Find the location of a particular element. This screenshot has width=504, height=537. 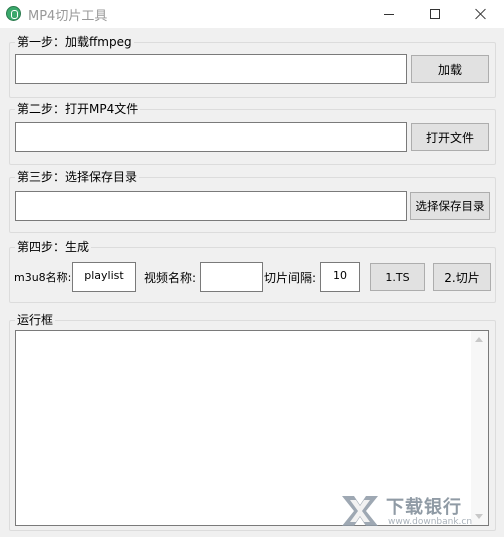

slice-interval-label: 切片间隔: is located at coordinates (290, 278).